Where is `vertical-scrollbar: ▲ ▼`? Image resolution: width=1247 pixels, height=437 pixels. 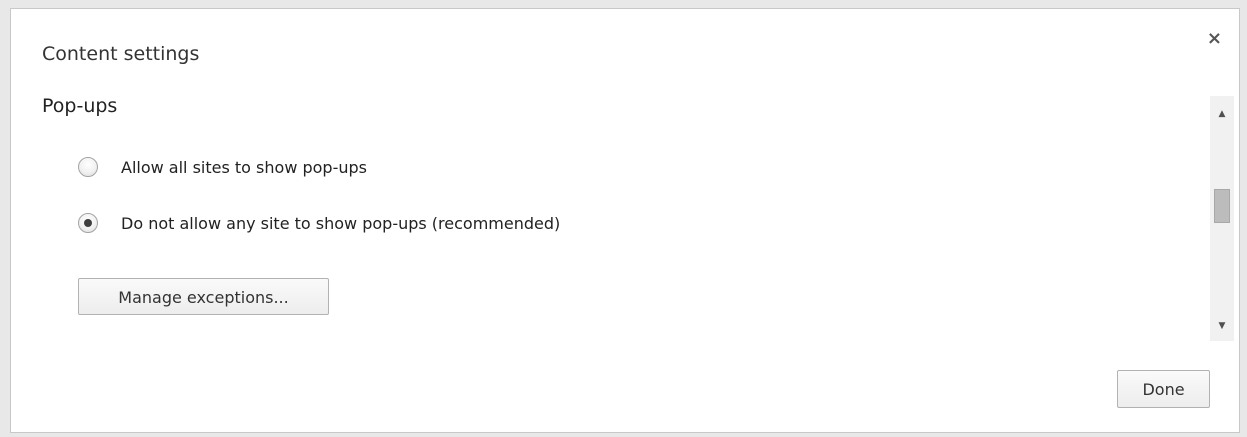
vertical-scrollbar: ▲ ▼ is located at coordinates (1222, 218).